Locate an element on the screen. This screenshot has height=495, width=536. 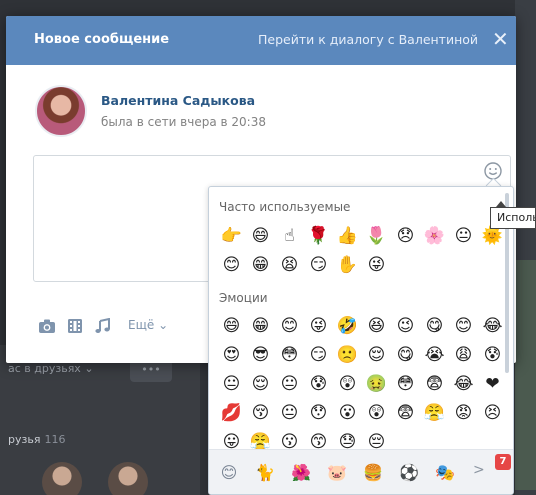
emoji-glyph: 🌸 is located at coordinates (434, 236).